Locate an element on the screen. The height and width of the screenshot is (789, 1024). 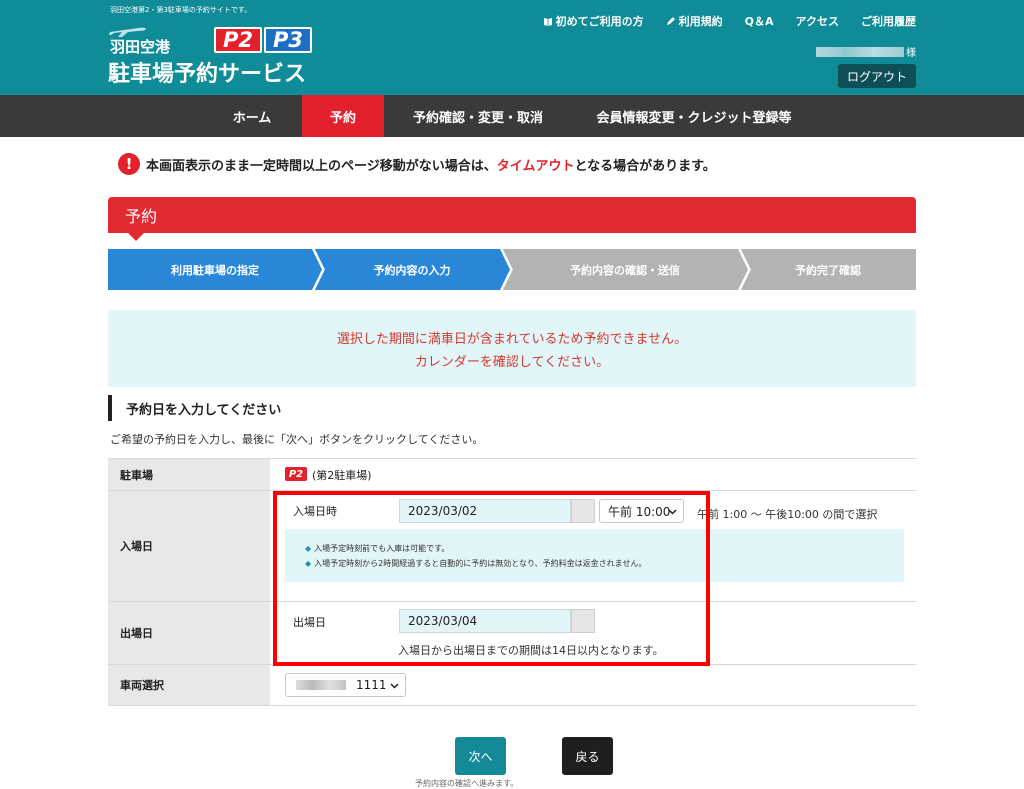
tab-reservation-manage: 予約確認・変更・取消 is located at coordinates (478, 116).